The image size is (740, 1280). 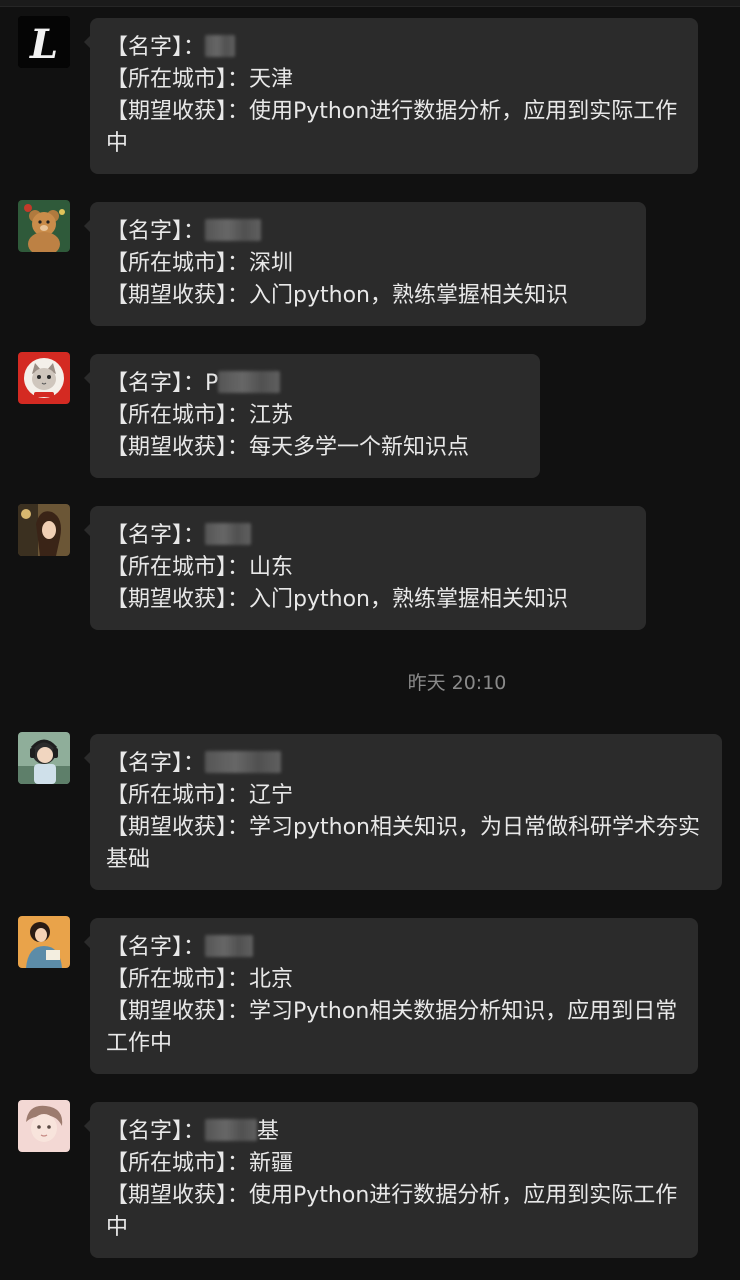 I want to click on city-line: 【所在城市】：新疆, so click(x=394, y=1164).